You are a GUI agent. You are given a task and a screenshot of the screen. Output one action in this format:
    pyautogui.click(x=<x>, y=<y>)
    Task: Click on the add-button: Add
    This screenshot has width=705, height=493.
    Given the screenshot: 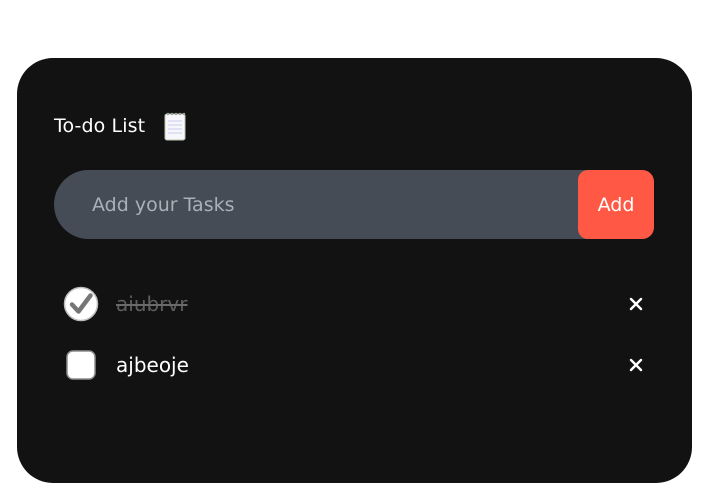 What is the action you would take?
    pyautogui.click(x=616, y=204)
    